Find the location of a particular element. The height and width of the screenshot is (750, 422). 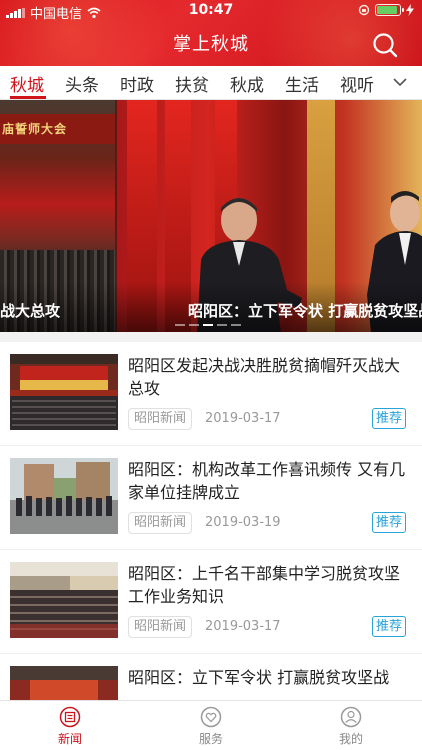

tab-toutiao: 头条 is located at coordinates (82, 83).